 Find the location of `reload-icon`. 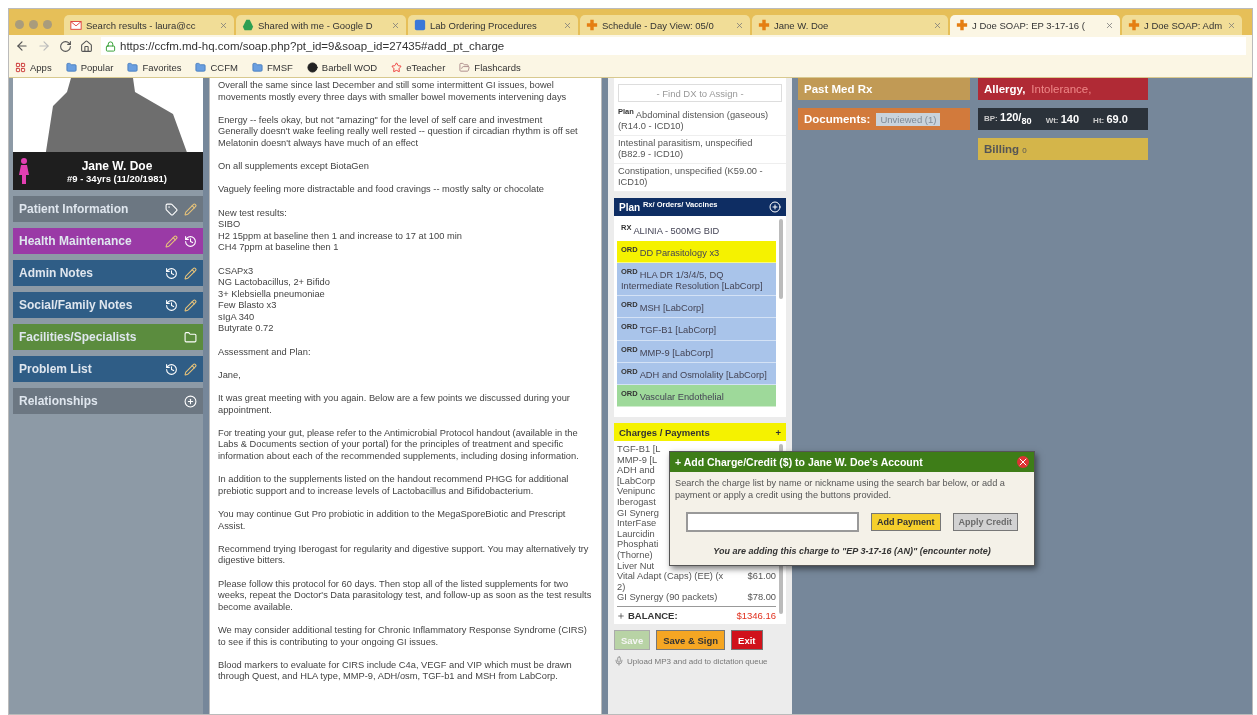

reload-icon is located at coordinates (65, 46).